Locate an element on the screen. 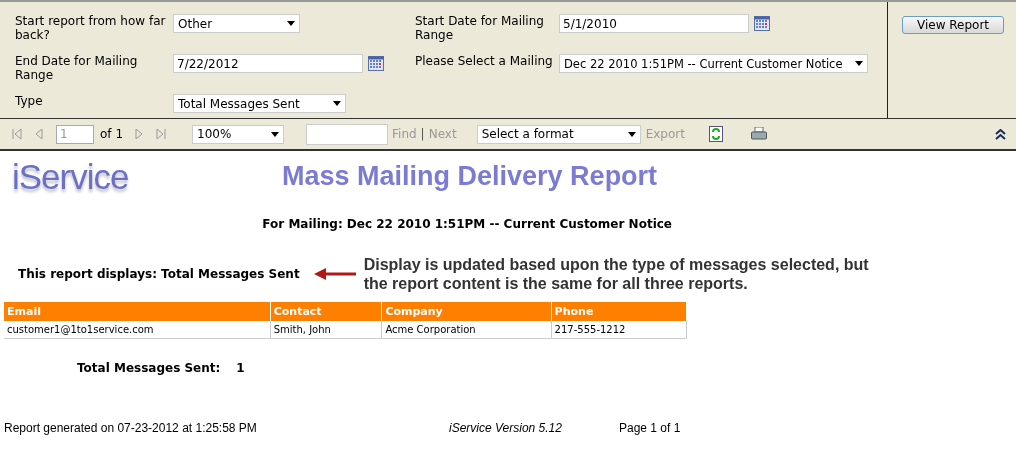 The height and width of the screenshot is (463, 1016). arrow-icon is located at coordinates (334, 274).